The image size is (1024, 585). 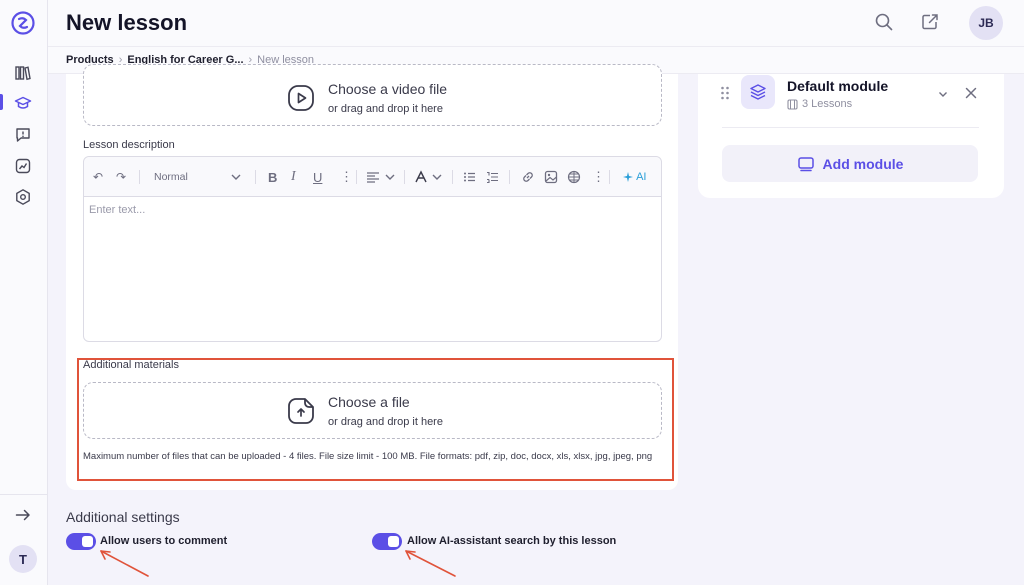 What do you see at coordinates (512, 541) in the screenshot?
I see `allow-ai-search-label: Allow AI-assistant search by this lesson` at bounding box center [512, 541].